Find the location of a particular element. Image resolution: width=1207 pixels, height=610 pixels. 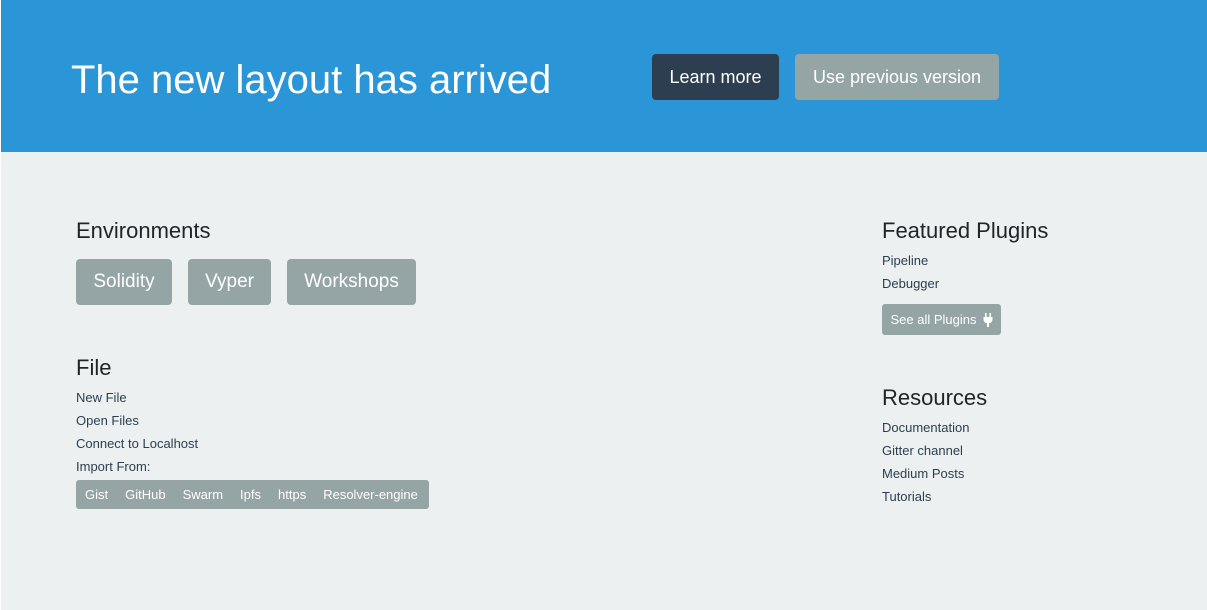

see-all-plugins-button: See all Plugins is located at coordinates (941, 319).